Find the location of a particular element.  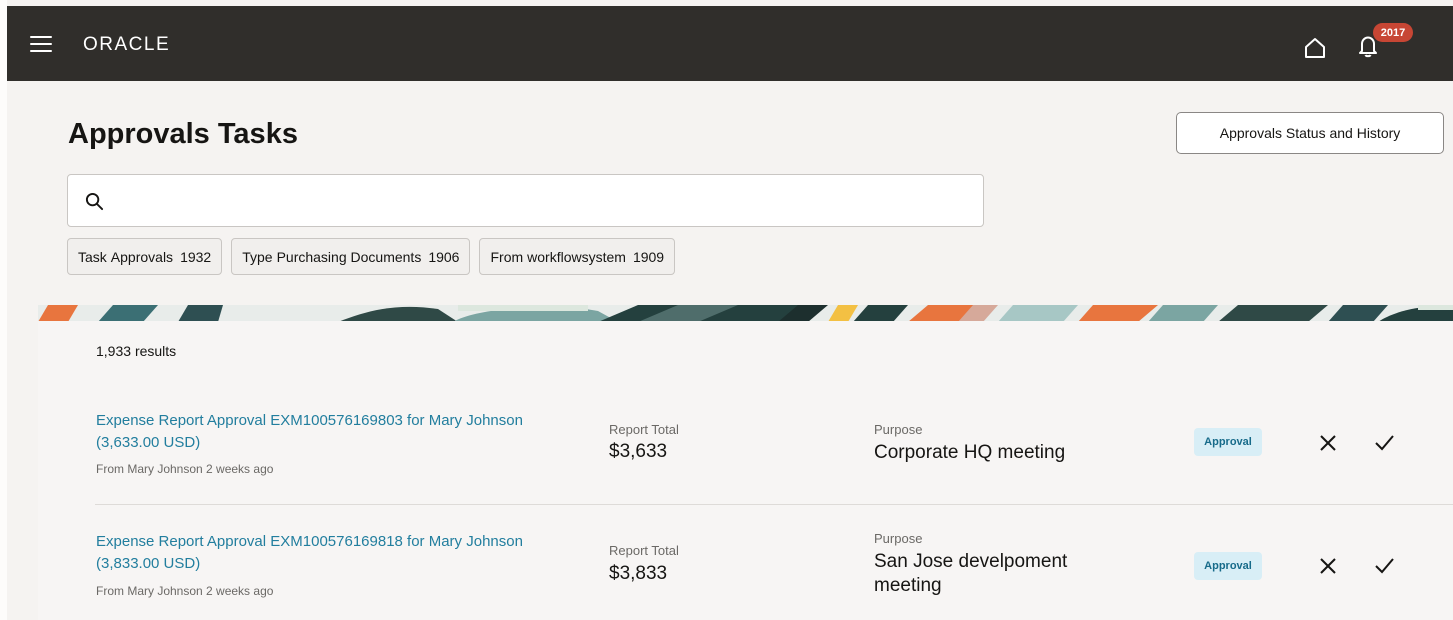

report-total-value: $3,833 is located at coordinates (638, 573).